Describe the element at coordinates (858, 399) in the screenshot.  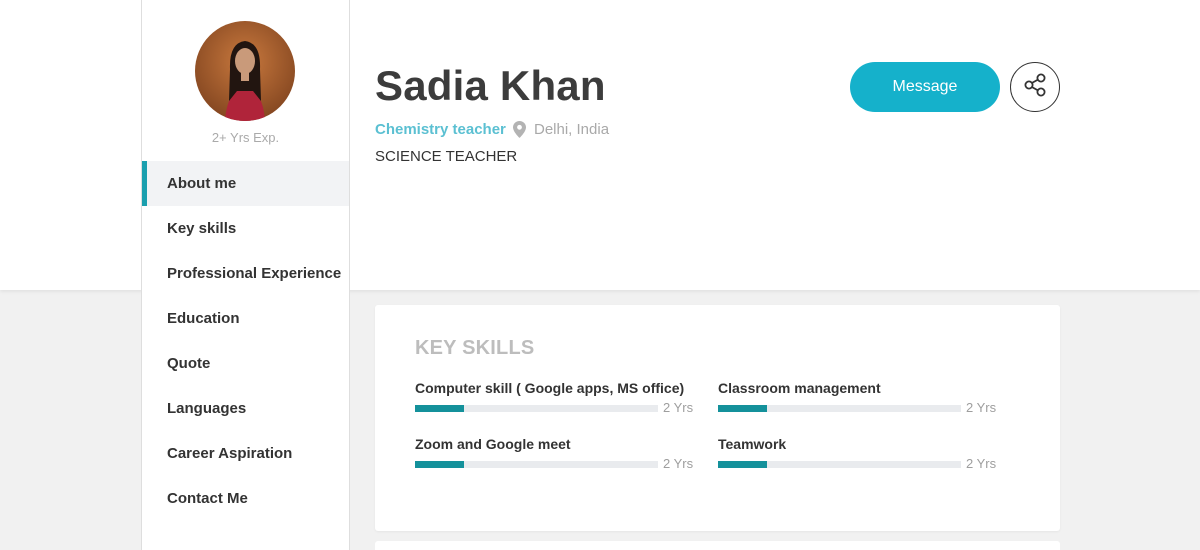
I see `skill-item: Classroom management 2 Yrs` at that location.